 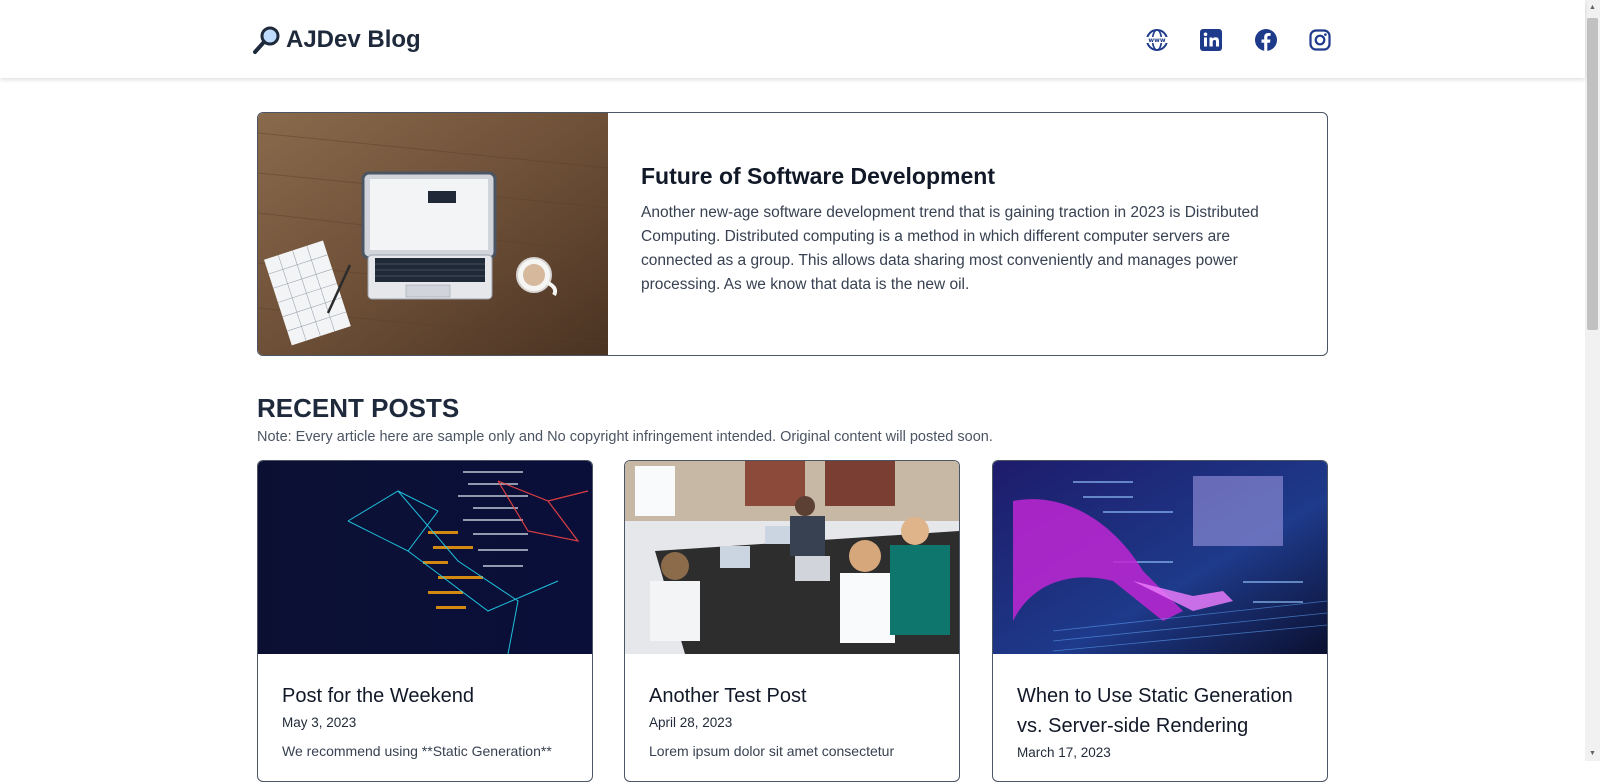 I want to click on globe-www-icon: www, so click(x=1157, y=40).